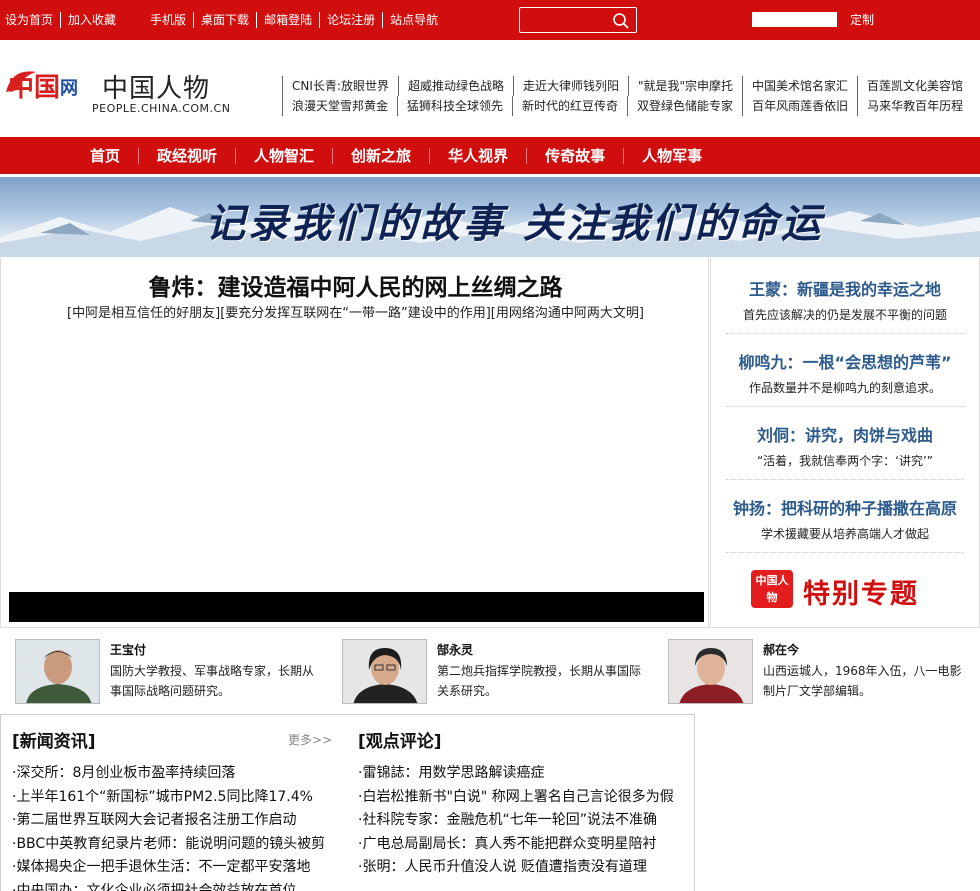 The height and width of the screenshot is (891, 980). I want to click on china-net-logo-icon: 中国 网, so click(42, 87).